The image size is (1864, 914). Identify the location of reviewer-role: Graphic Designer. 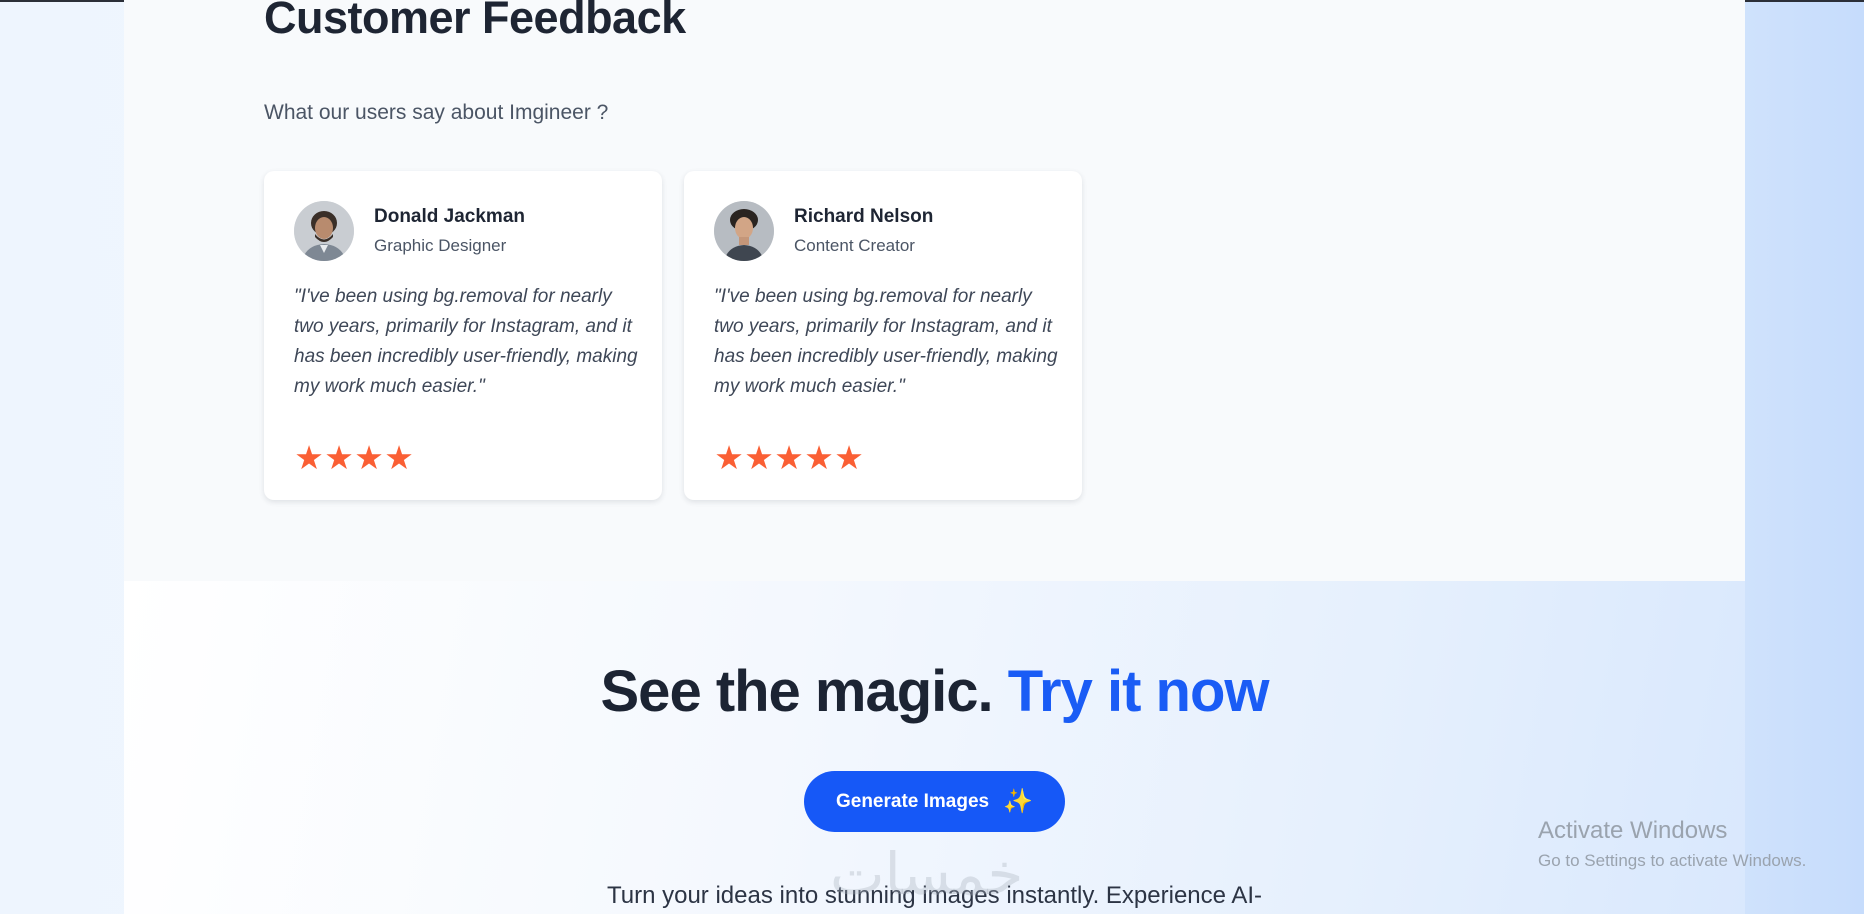
(440, 245).